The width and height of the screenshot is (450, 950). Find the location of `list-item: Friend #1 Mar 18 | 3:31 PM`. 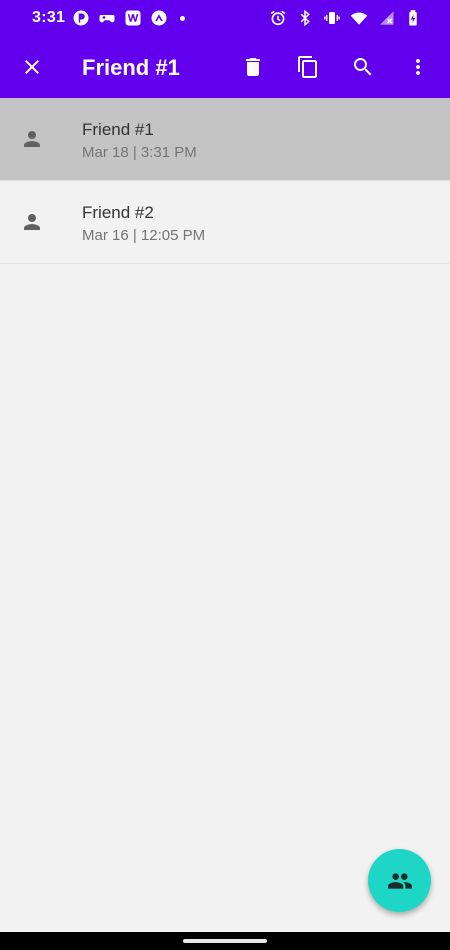

list-item: Friend #1 Mar 18 | 3:31 PM is located at coordinates (225, 139).